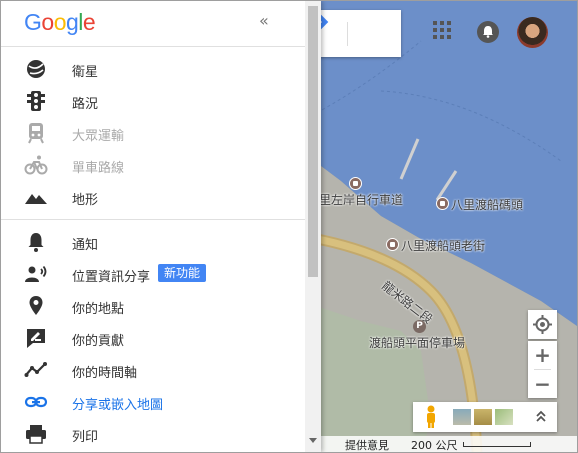  Describe the element at coordinates (392, 244) in the screenshot. I see `ferry-street-poi-icon` at that location.